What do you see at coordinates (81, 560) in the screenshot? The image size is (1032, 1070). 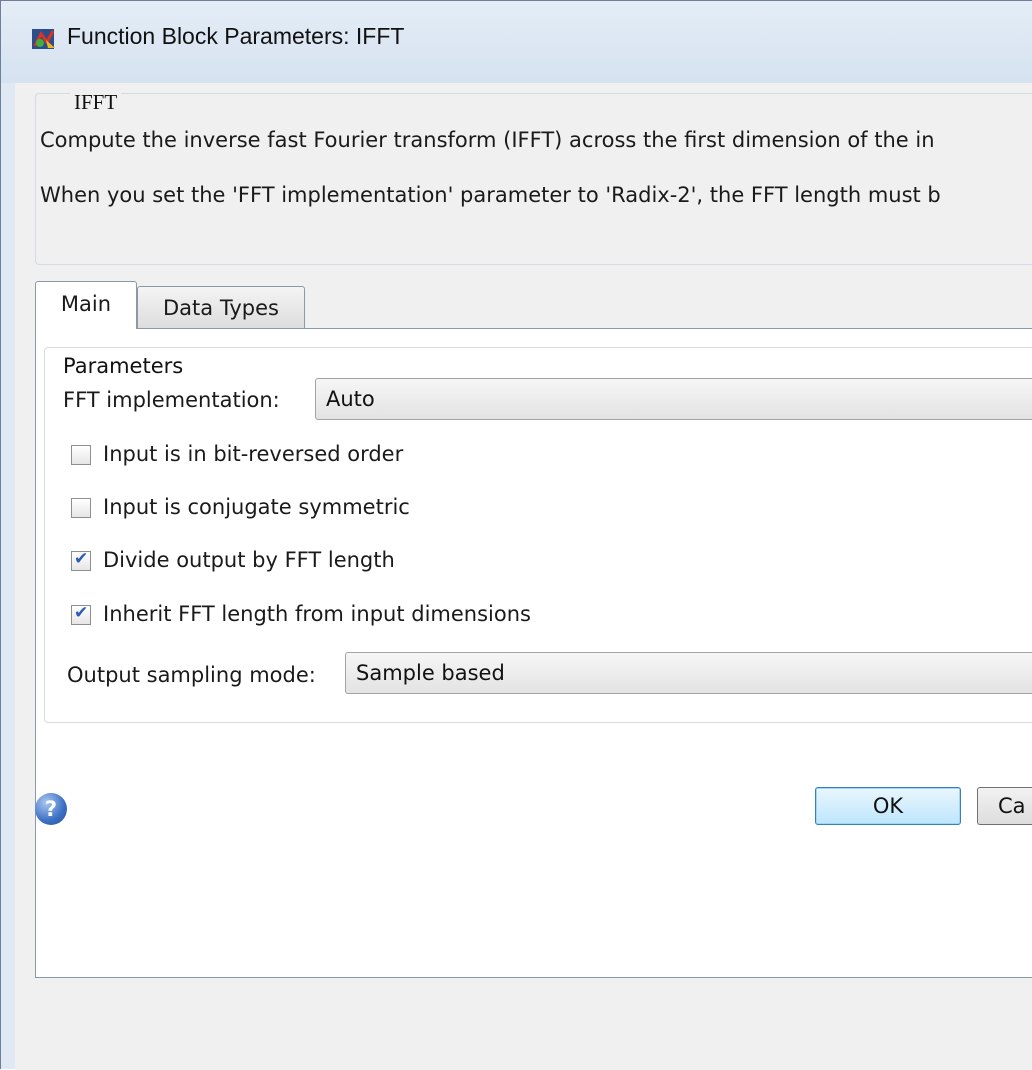 I see `divide-output-checkbox` at bounding box center [81, 560].